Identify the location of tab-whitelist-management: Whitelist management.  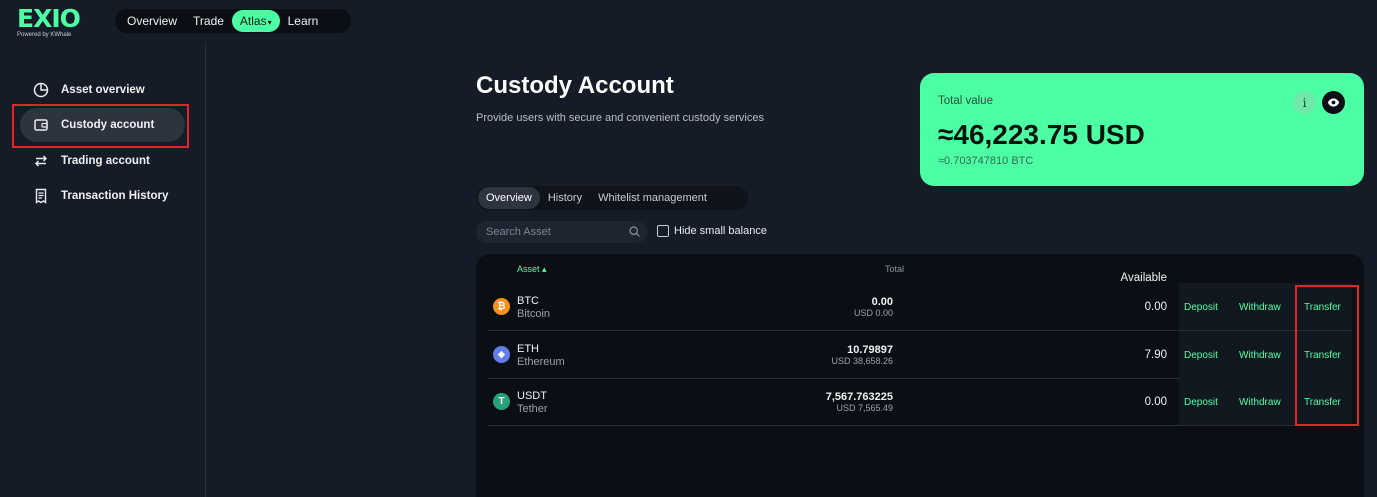
(652, 198).